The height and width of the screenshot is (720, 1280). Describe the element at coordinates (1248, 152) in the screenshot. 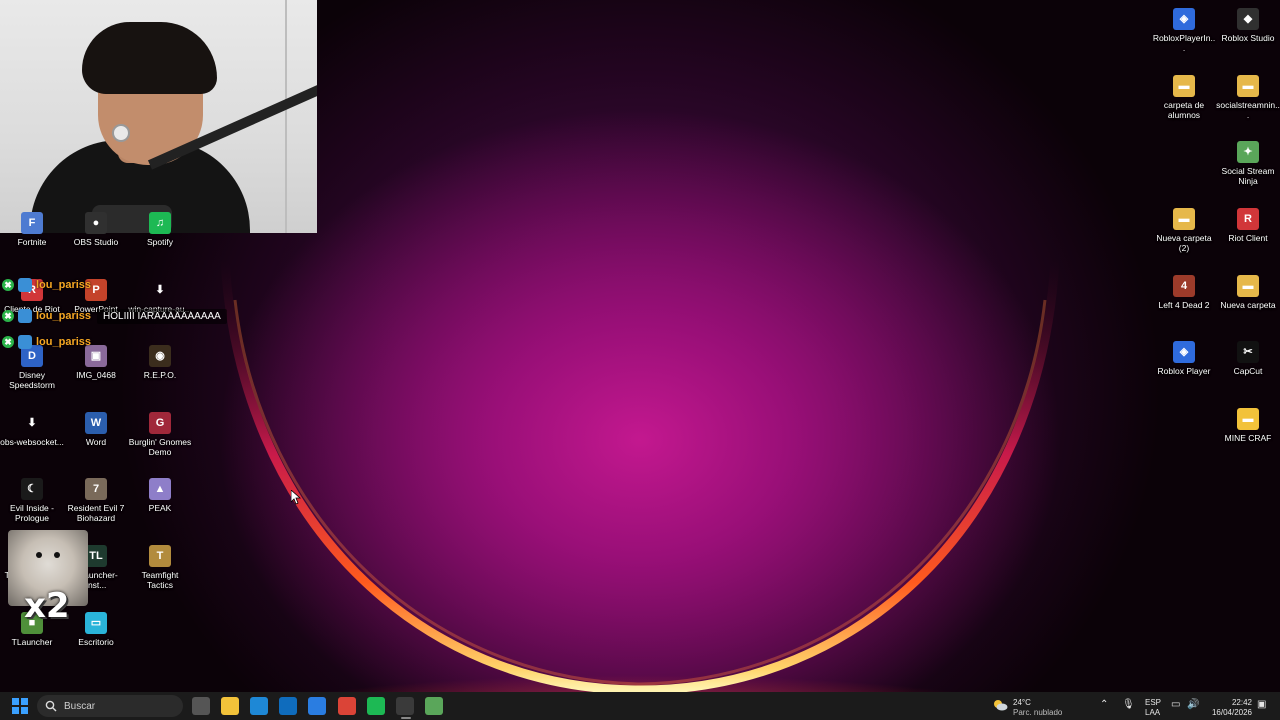

I see `social-stream-ninja-icon: ✦` at that location.